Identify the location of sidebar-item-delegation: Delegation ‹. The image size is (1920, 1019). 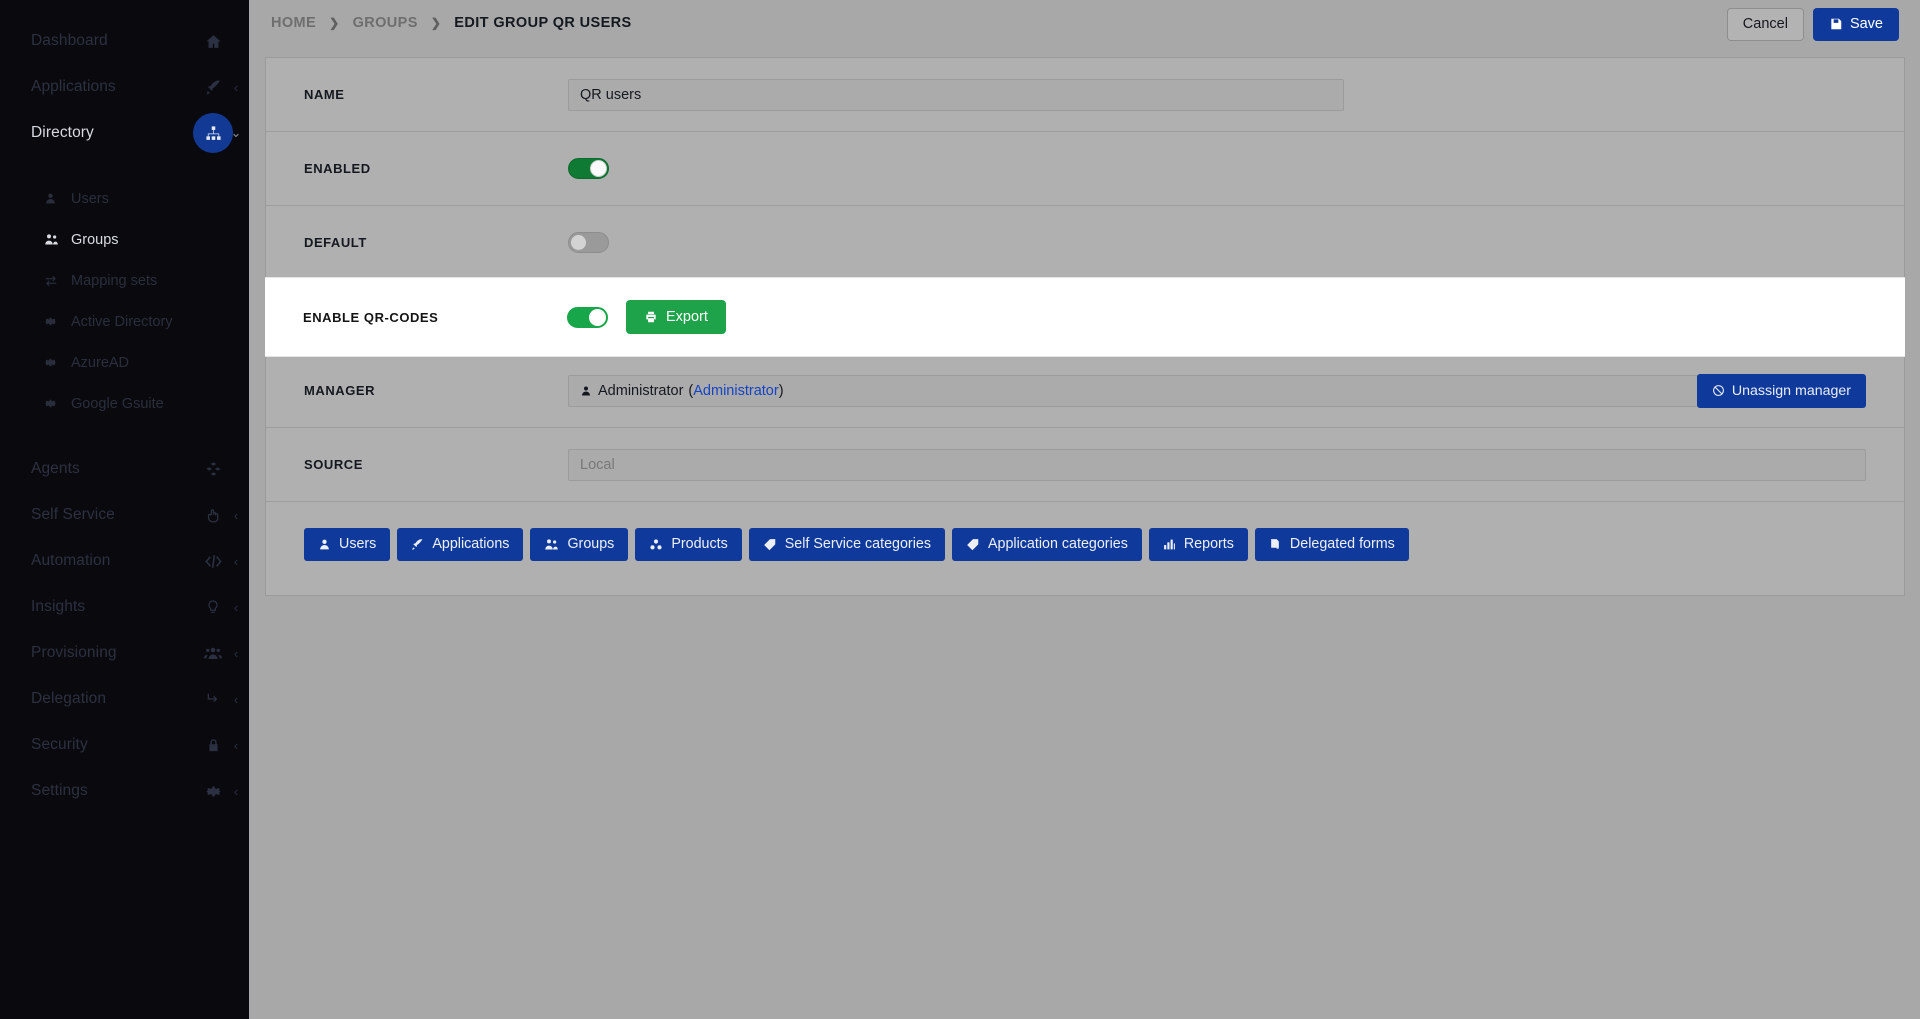
(124, 699).